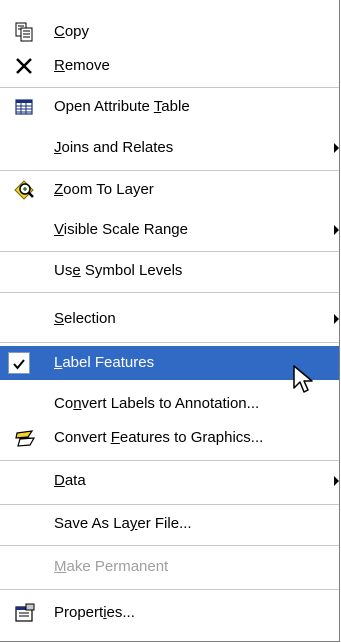 The height and width of the screenshot is (643, 341). Describe the element at coordinates (24, 66) in the screenshot. I see `remove-x-icon` at that location.